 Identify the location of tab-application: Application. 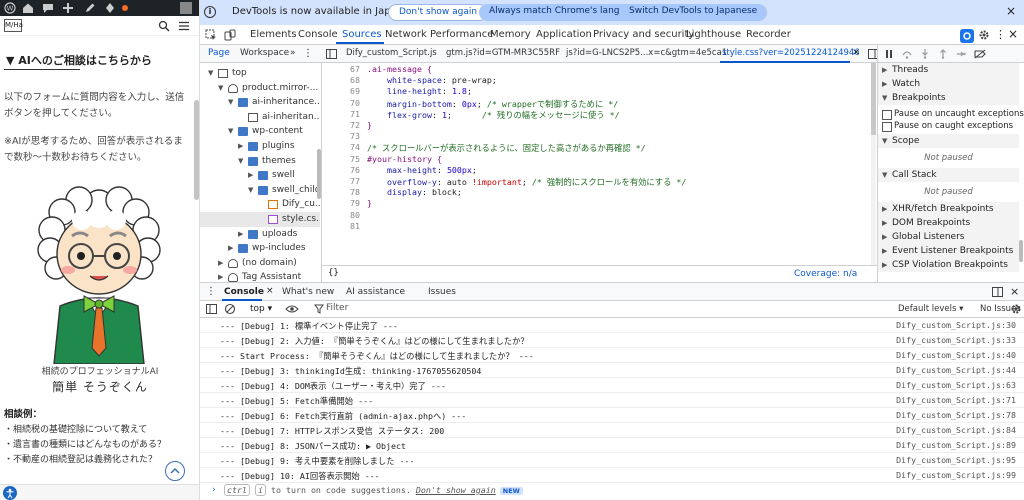
(564, 34).